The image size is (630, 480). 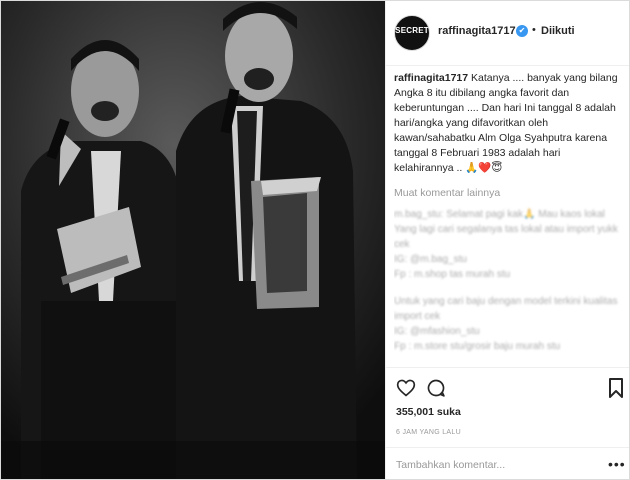 I want to click on comment-line: IG: @m.bag_stu, so click(x=430, y=259).